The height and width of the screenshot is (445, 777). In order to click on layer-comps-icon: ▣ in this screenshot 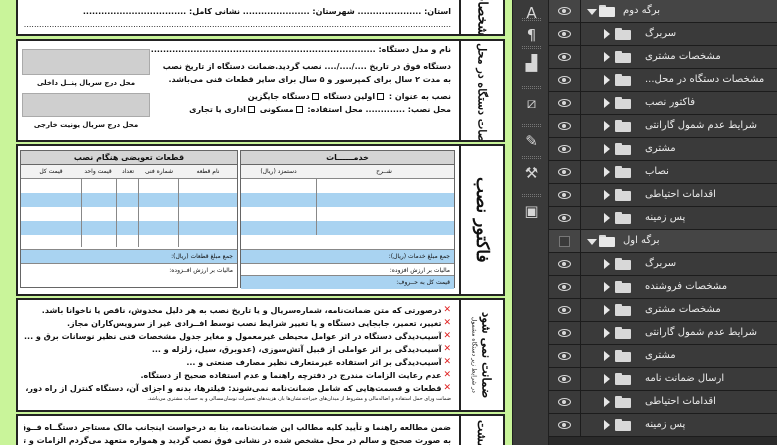, I will do `click(531, 211)`.